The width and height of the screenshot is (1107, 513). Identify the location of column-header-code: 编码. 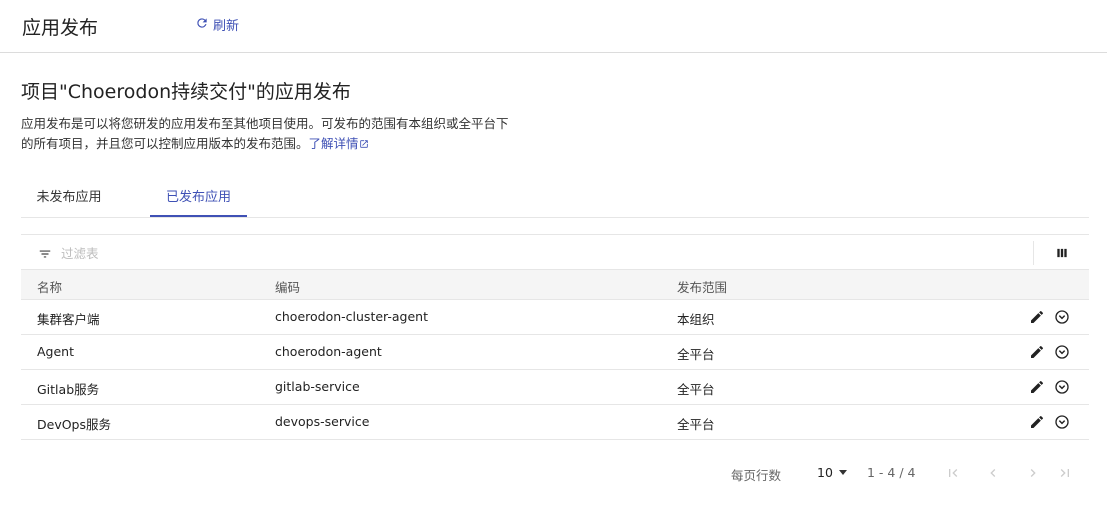
(287, 286).